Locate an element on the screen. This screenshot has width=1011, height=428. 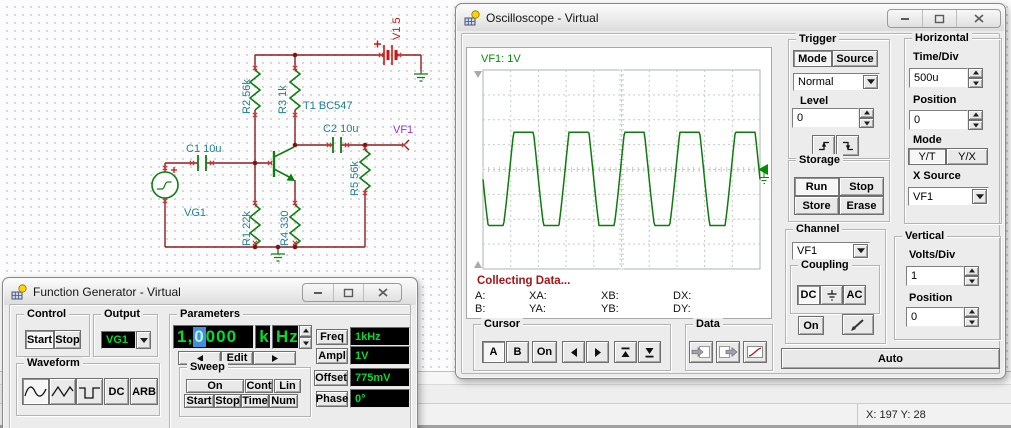
trigger-level-spinner is located at coordinates (866, 118).